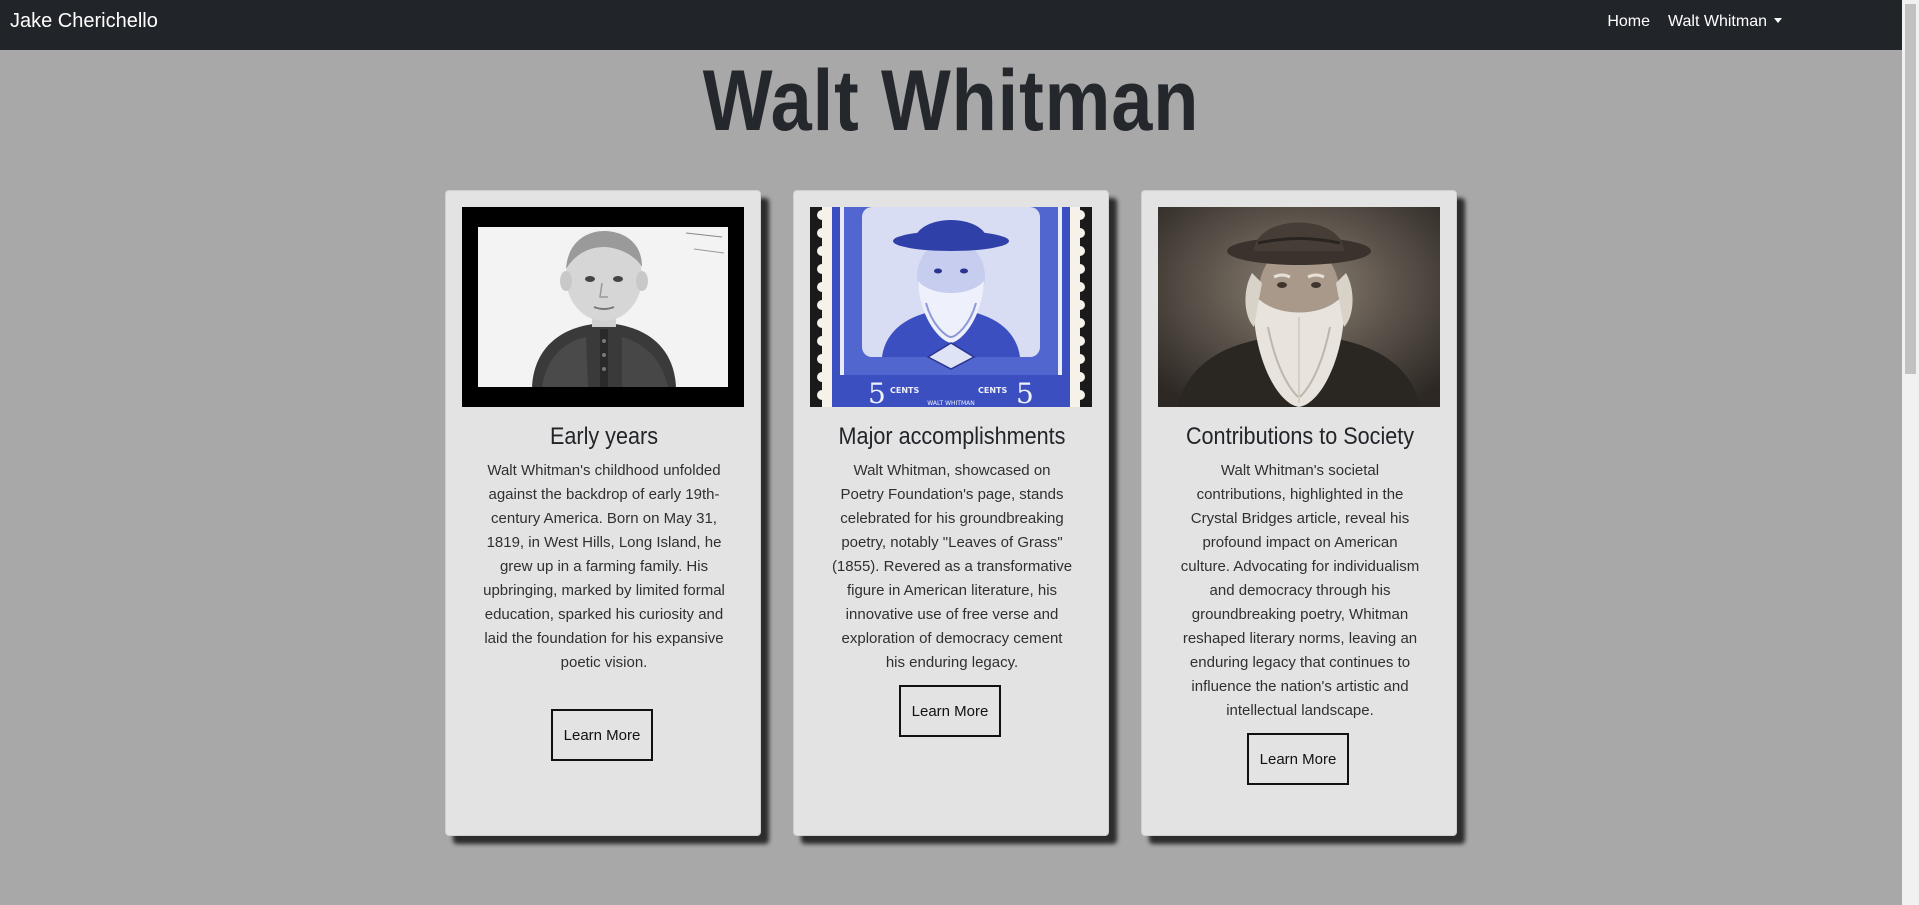 The height and width of the screenshot is (905, 1919). What do you see at coordinates (951, 25) in the screenshot?
I see `navbar: Jake Cherichello Home Walt Whitman` at bounding box center [951, 25].